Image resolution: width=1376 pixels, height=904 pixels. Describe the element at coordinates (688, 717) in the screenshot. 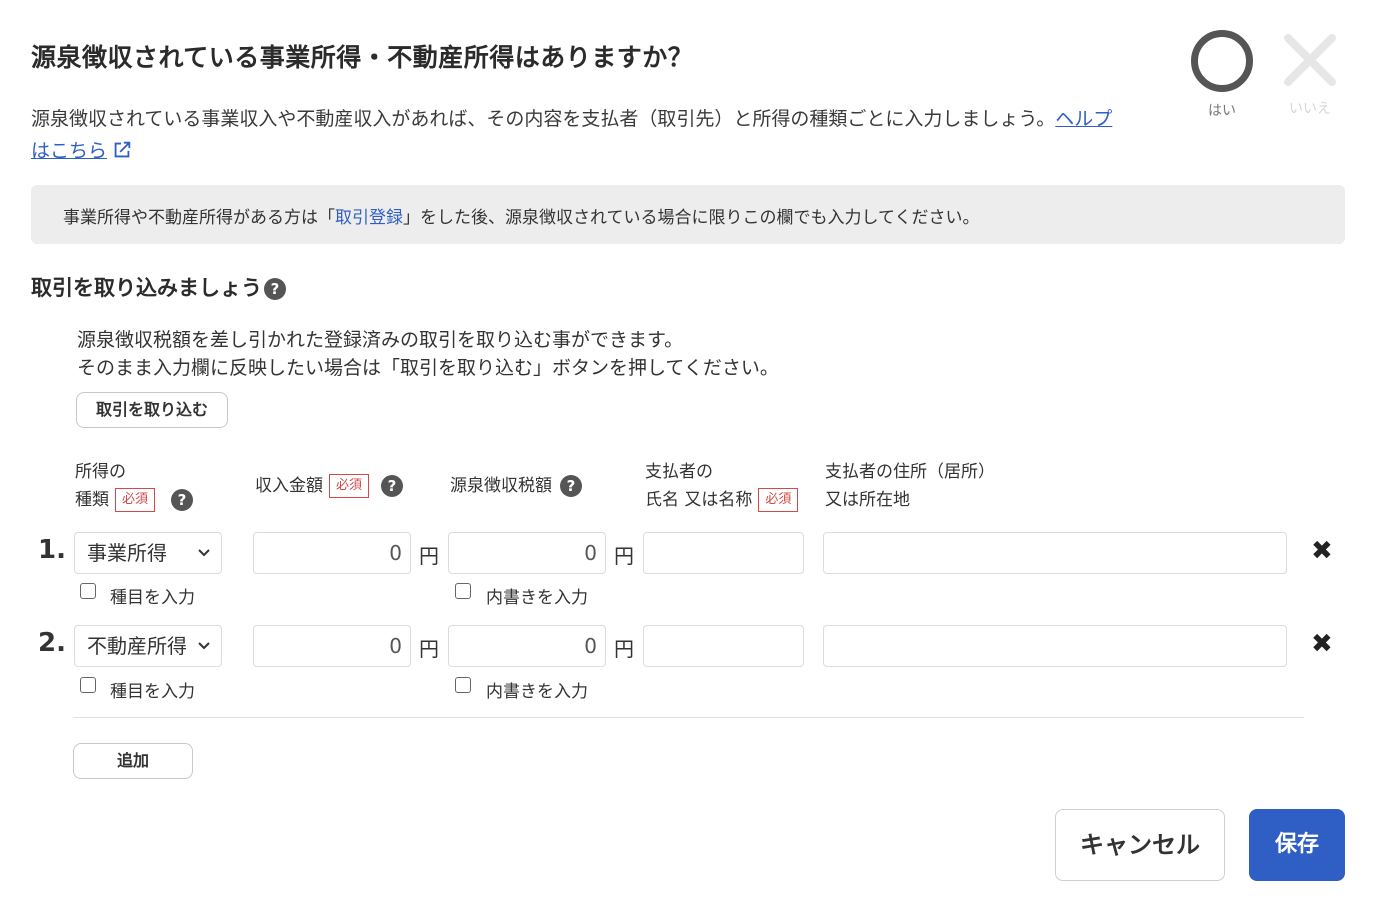

I see `divider` at that location.